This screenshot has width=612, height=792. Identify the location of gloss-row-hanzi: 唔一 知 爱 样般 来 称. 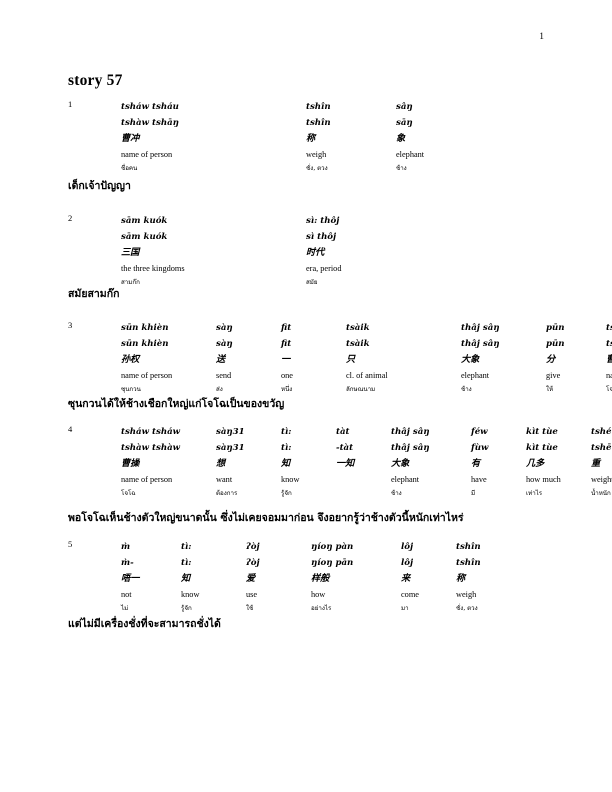
(328, 579).